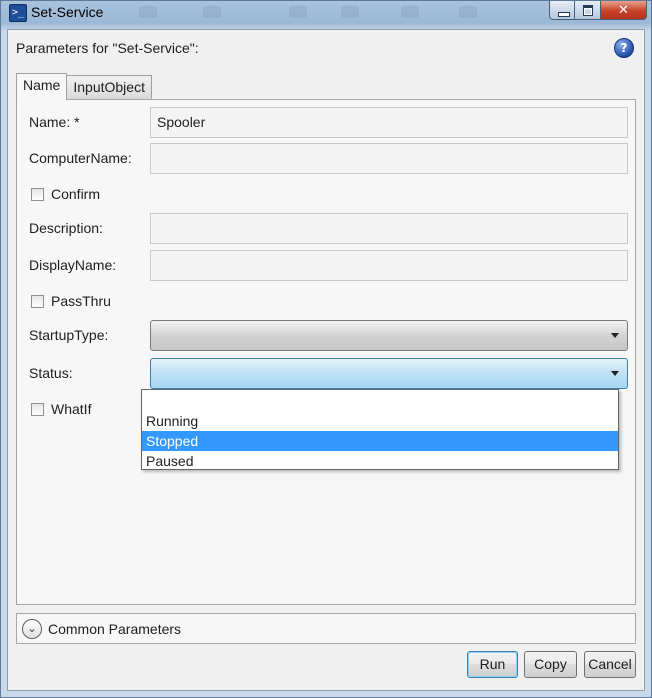 The width and height of the screenshot is (652, 698). I want to click on passthru-checkbox, so click(37, 301).